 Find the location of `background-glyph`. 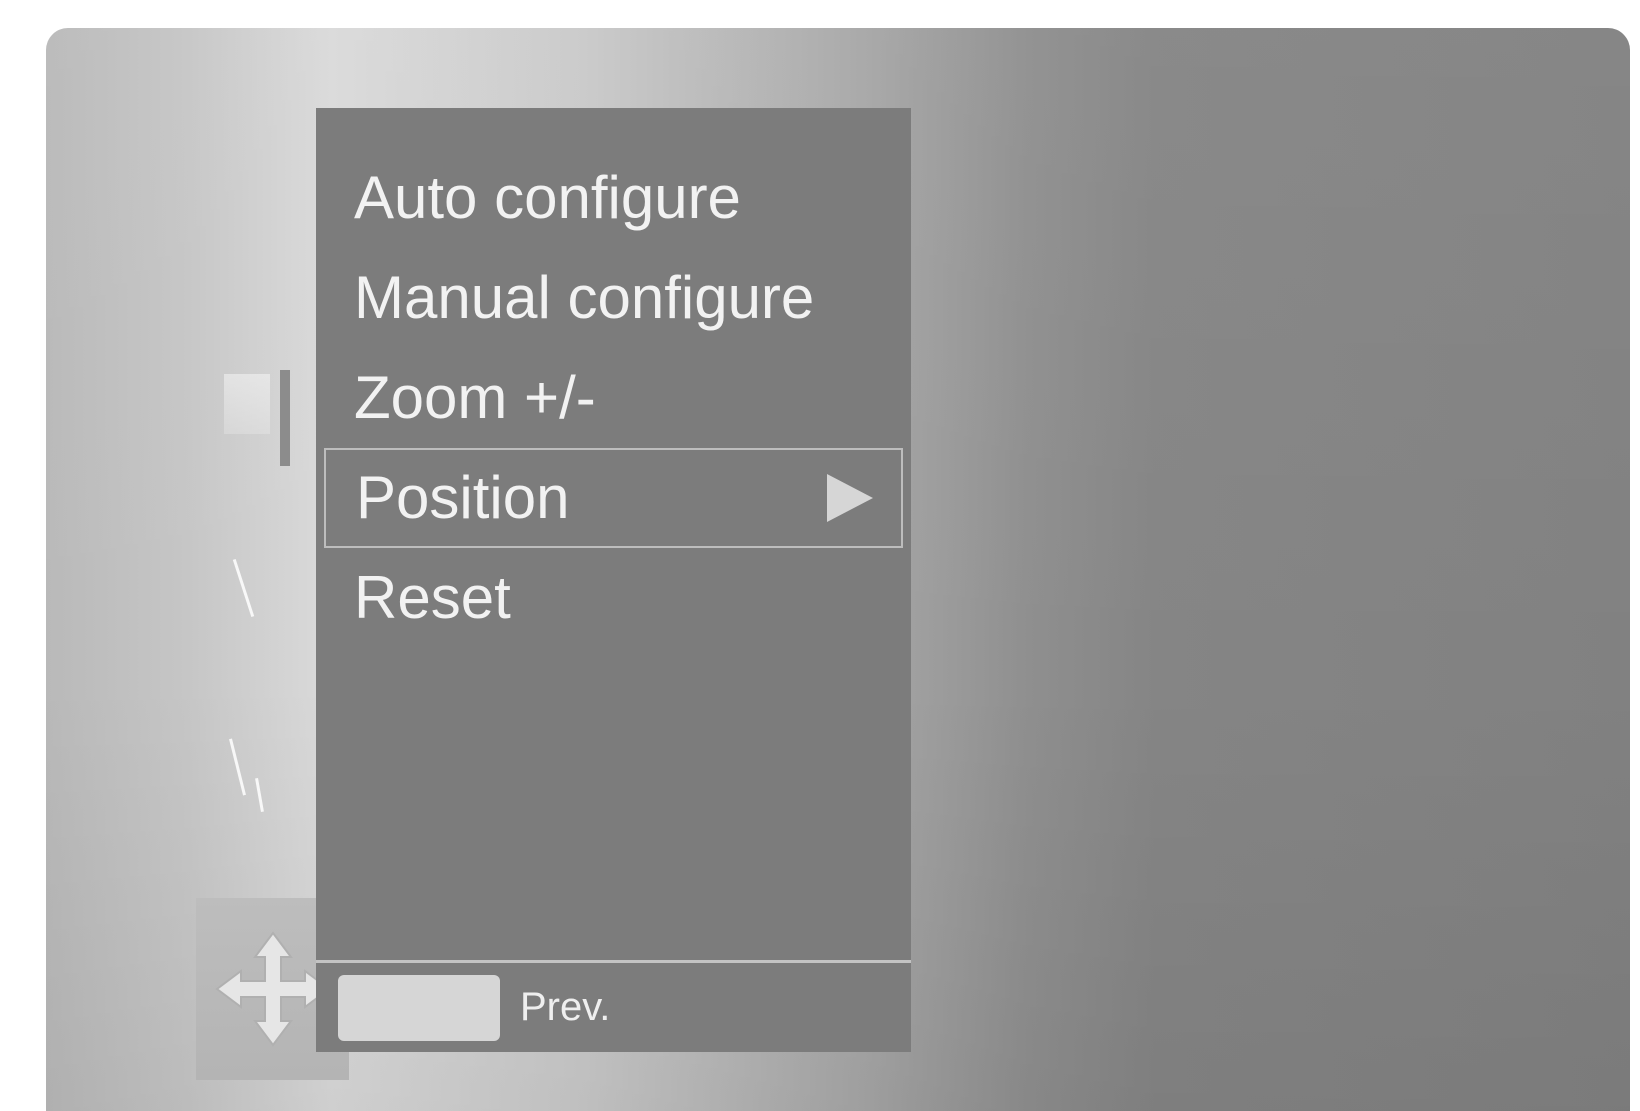

background-glyph is located at coordinates (247, 404).